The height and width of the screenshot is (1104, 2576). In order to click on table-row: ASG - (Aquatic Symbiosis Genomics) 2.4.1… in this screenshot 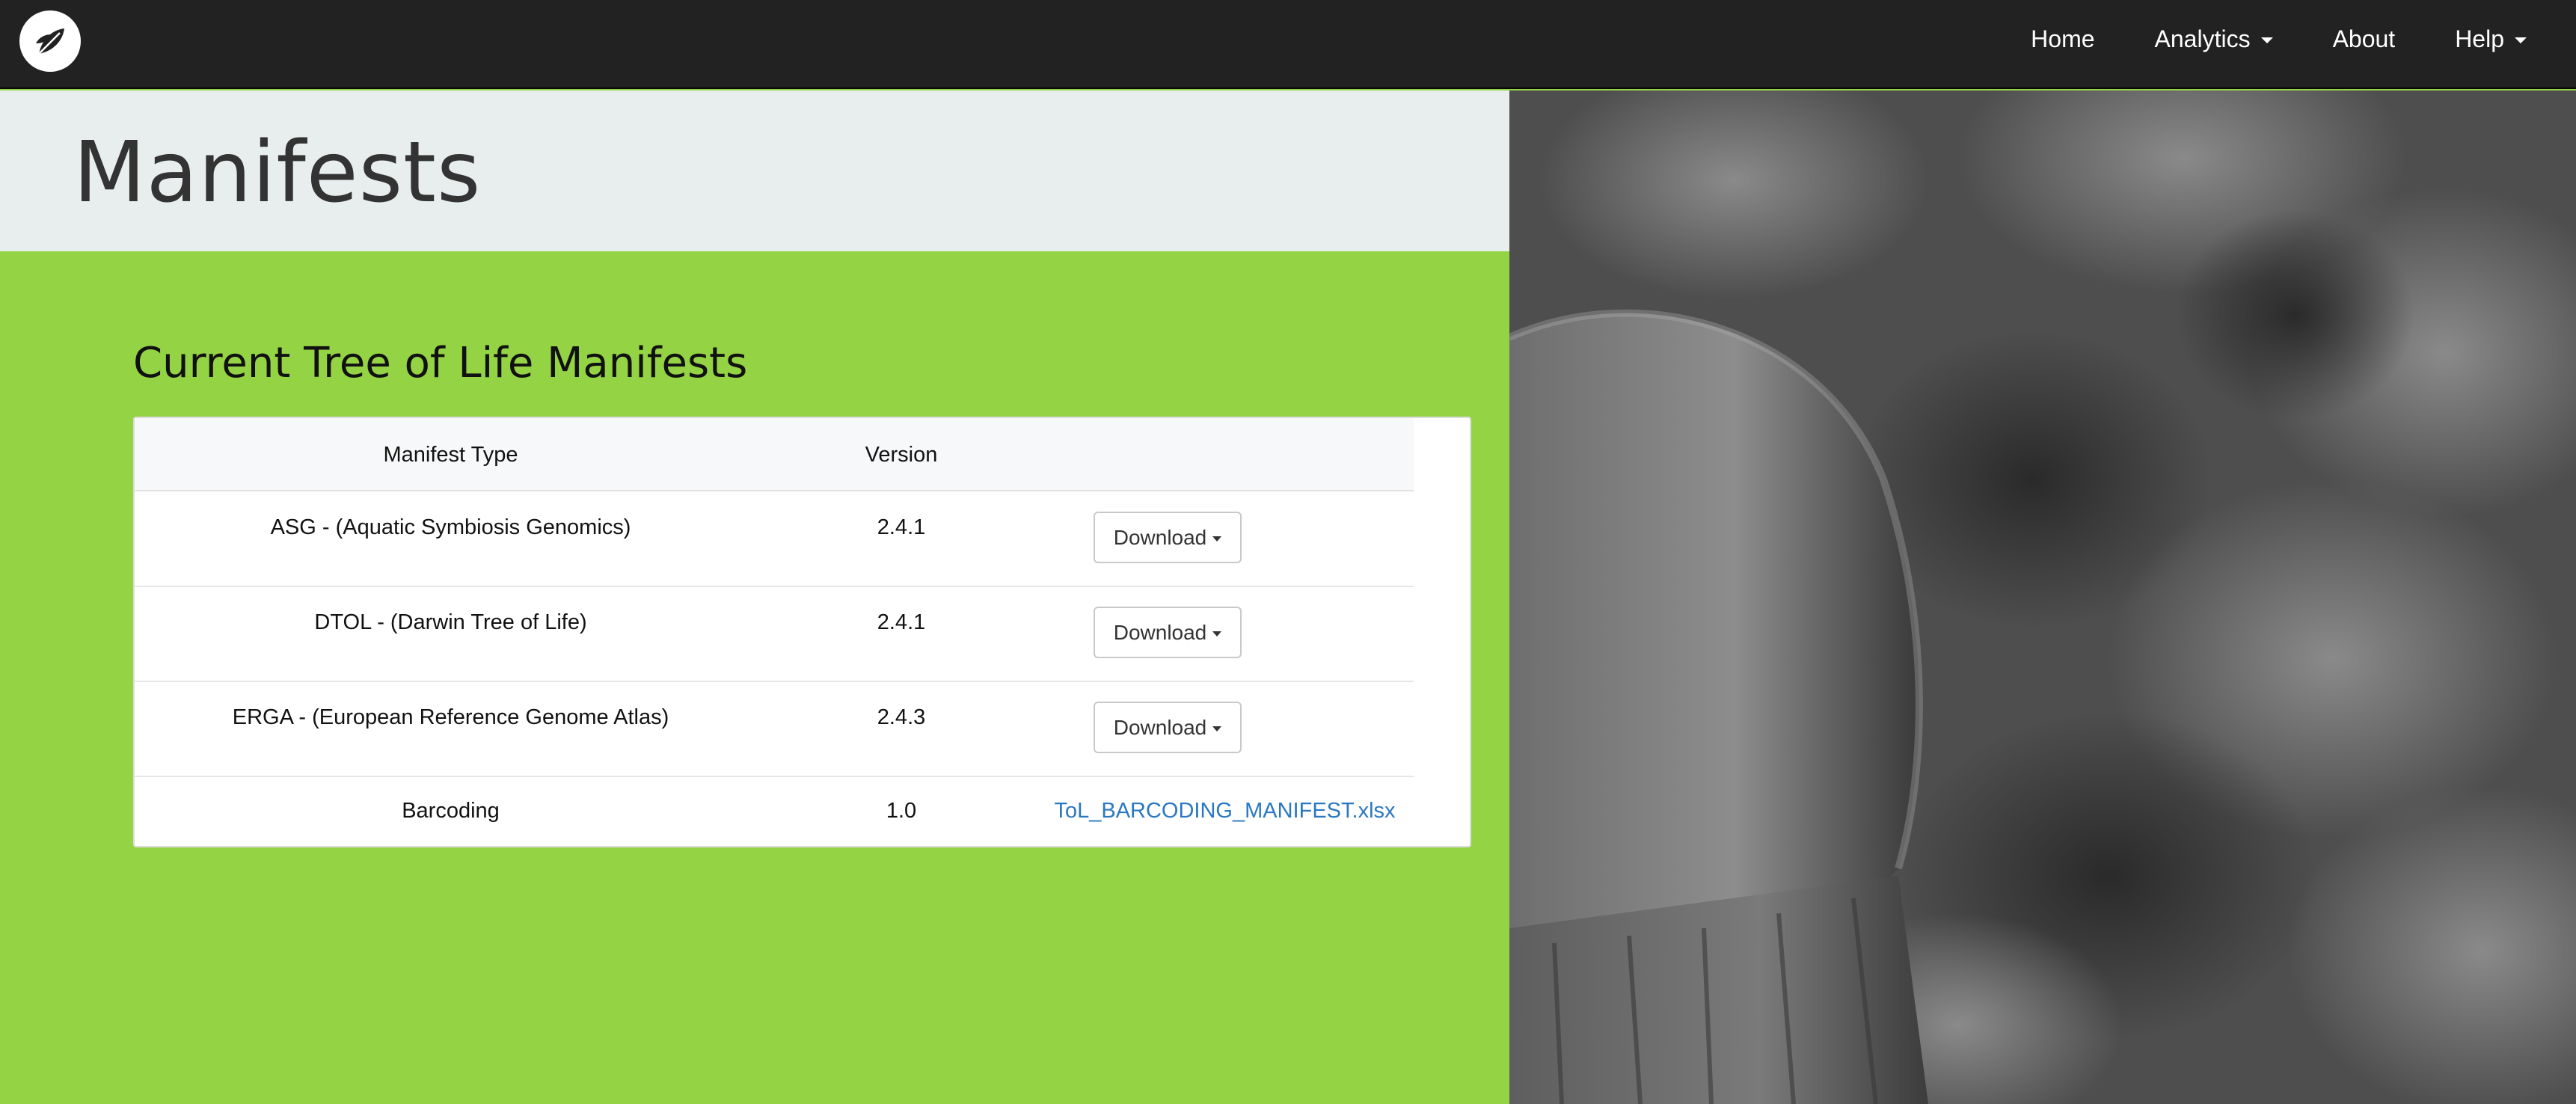, I will do `click(774, 540)`.